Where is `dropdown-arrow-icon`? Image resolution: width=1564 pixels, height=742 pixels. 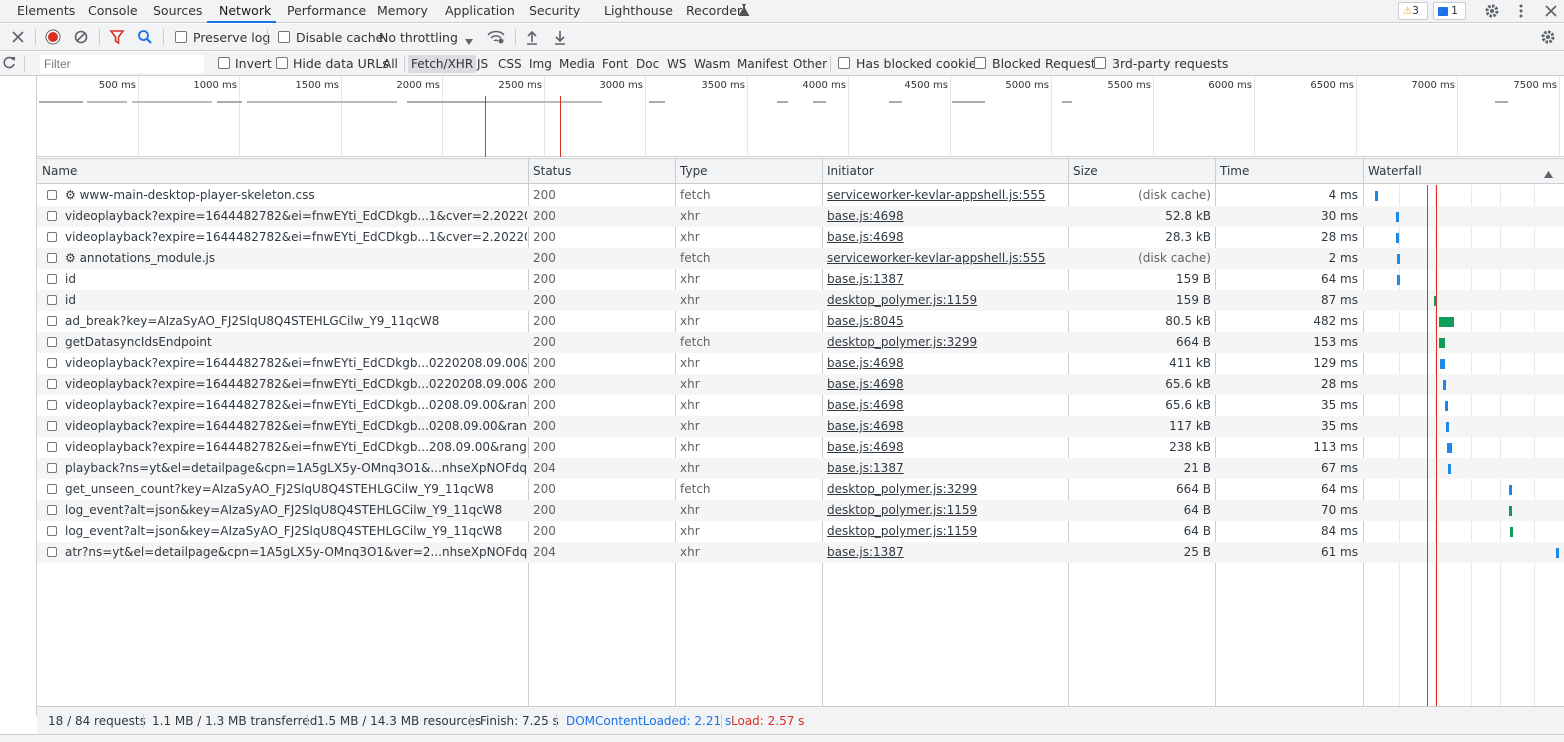 dropdown-arrow-icon is located at coordinates (473, 42).